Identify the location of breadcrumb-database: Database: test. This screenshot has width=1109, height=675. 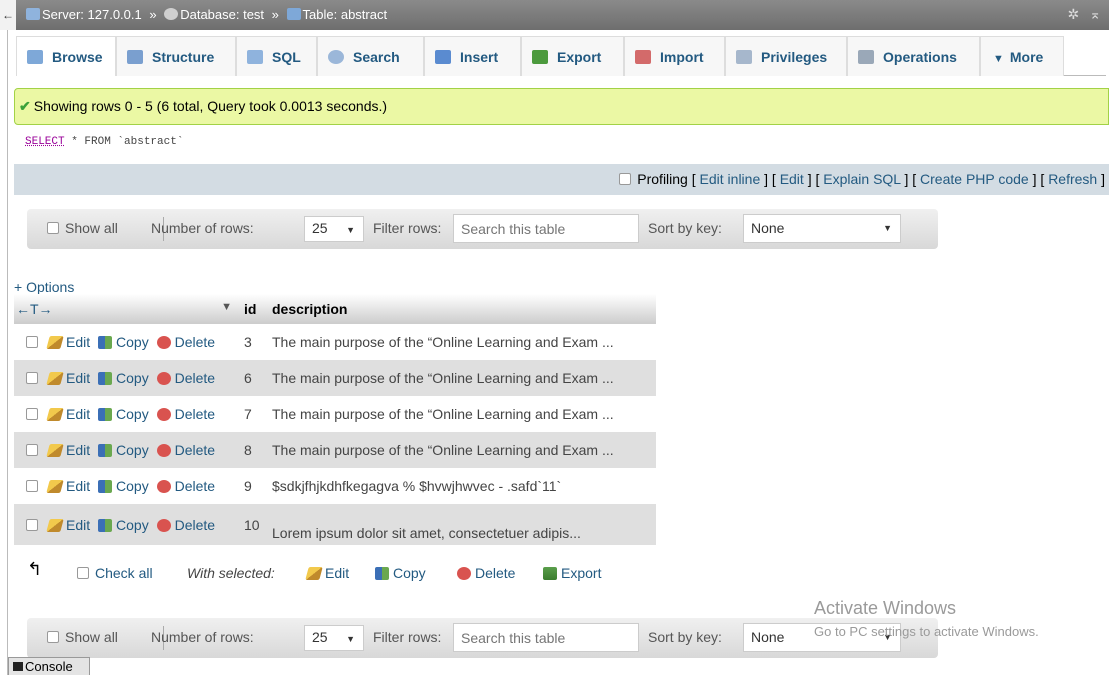
(222, 14).